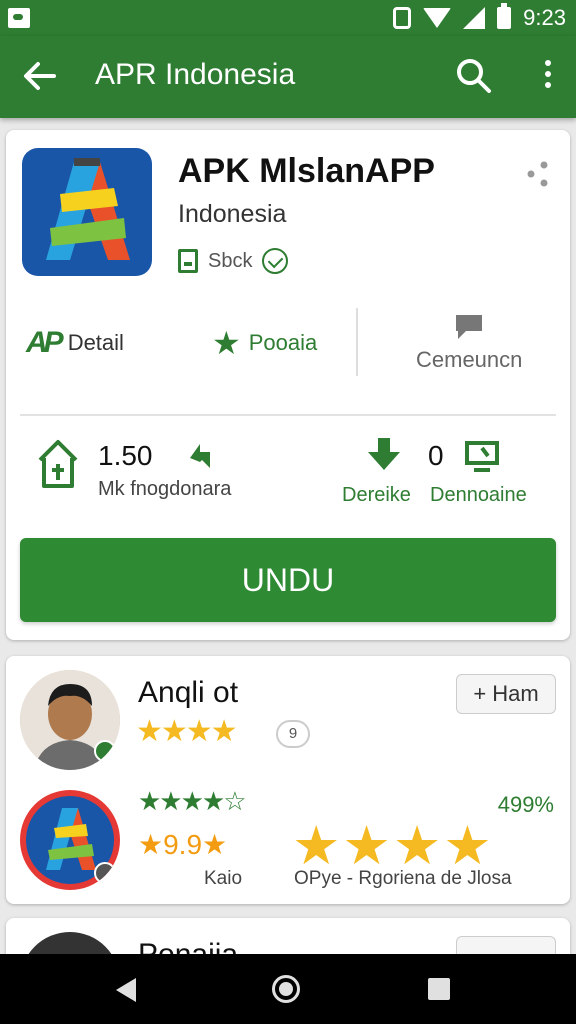 This screenshot has height=1024, width=576. I want to click on app-bar: APR Indonesia, so click(288, 77).